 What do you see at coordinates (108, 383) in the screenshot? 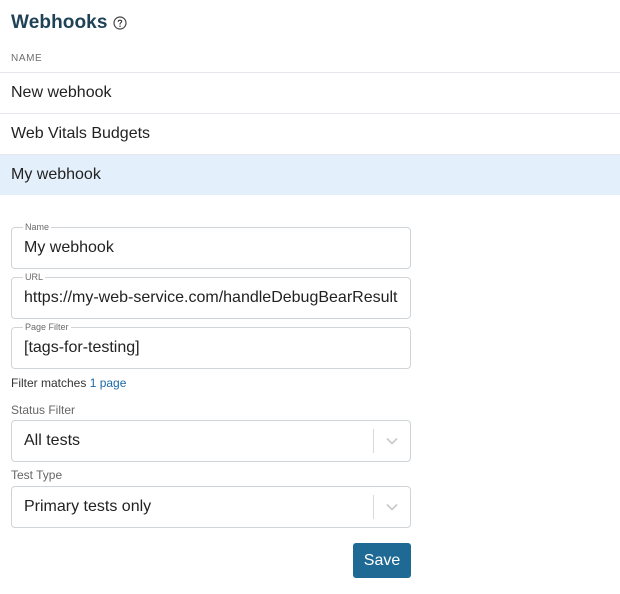
I see `filter-matches-link: 1 page` at bounding box center [108, 383].